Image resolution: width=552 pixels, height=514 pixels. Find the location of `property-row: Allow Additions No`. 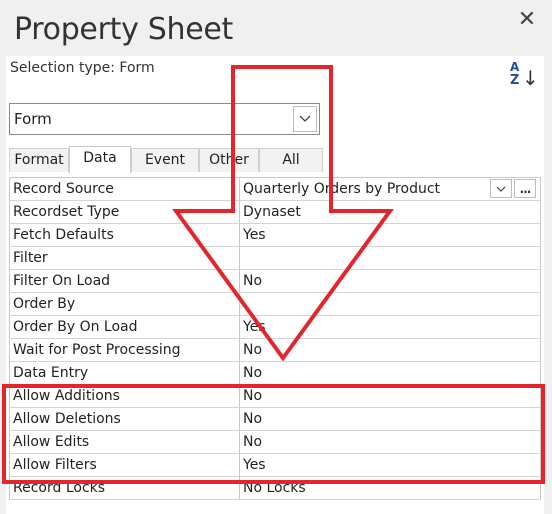

property-row: Allow Additions No is located at coordinates (275, 396).